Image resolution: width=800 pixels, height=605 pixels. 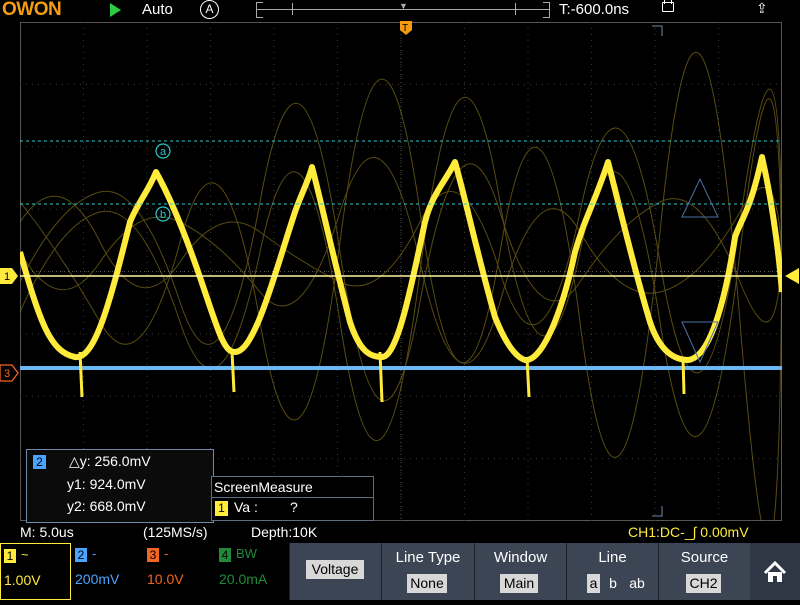 I want to click on ch2-settings: 2 - 200mV, so click(x=107, y=571).